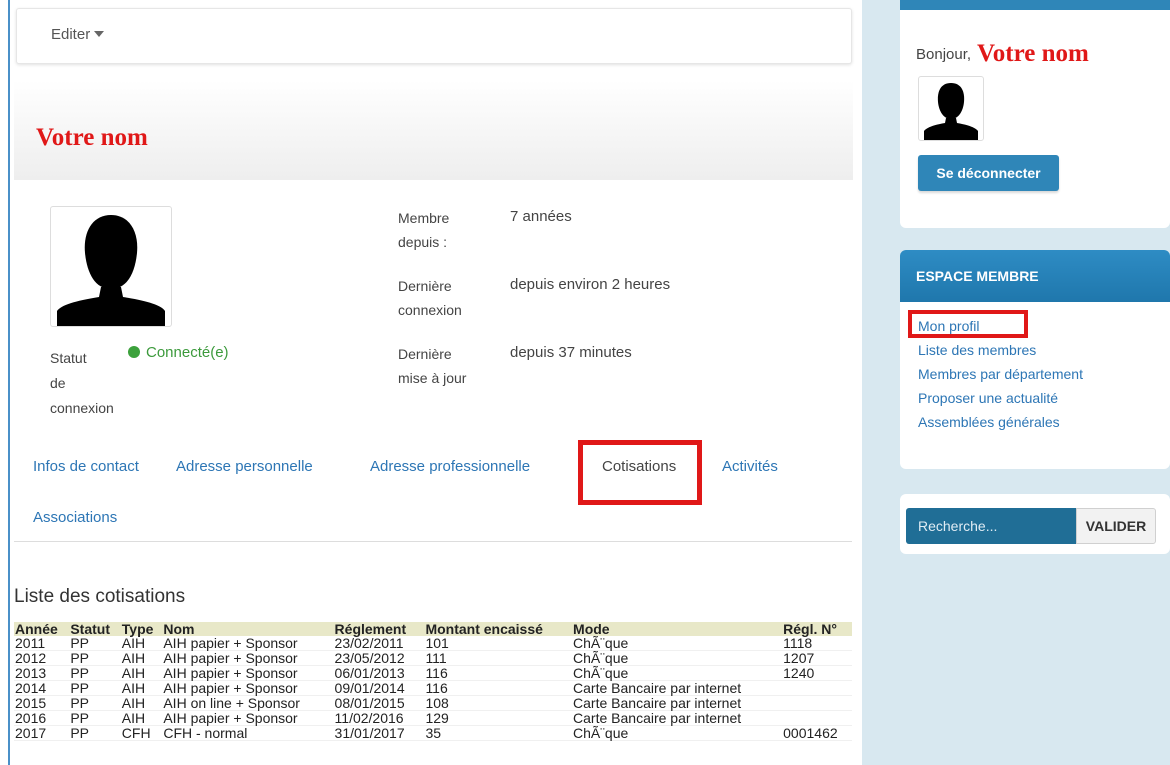 The width and height of the screenshot is (1170, 765). What do you see at coordinates (248, 629) in the screenshot?
I see `column-header: Nom` at bounding box center [248, 629].